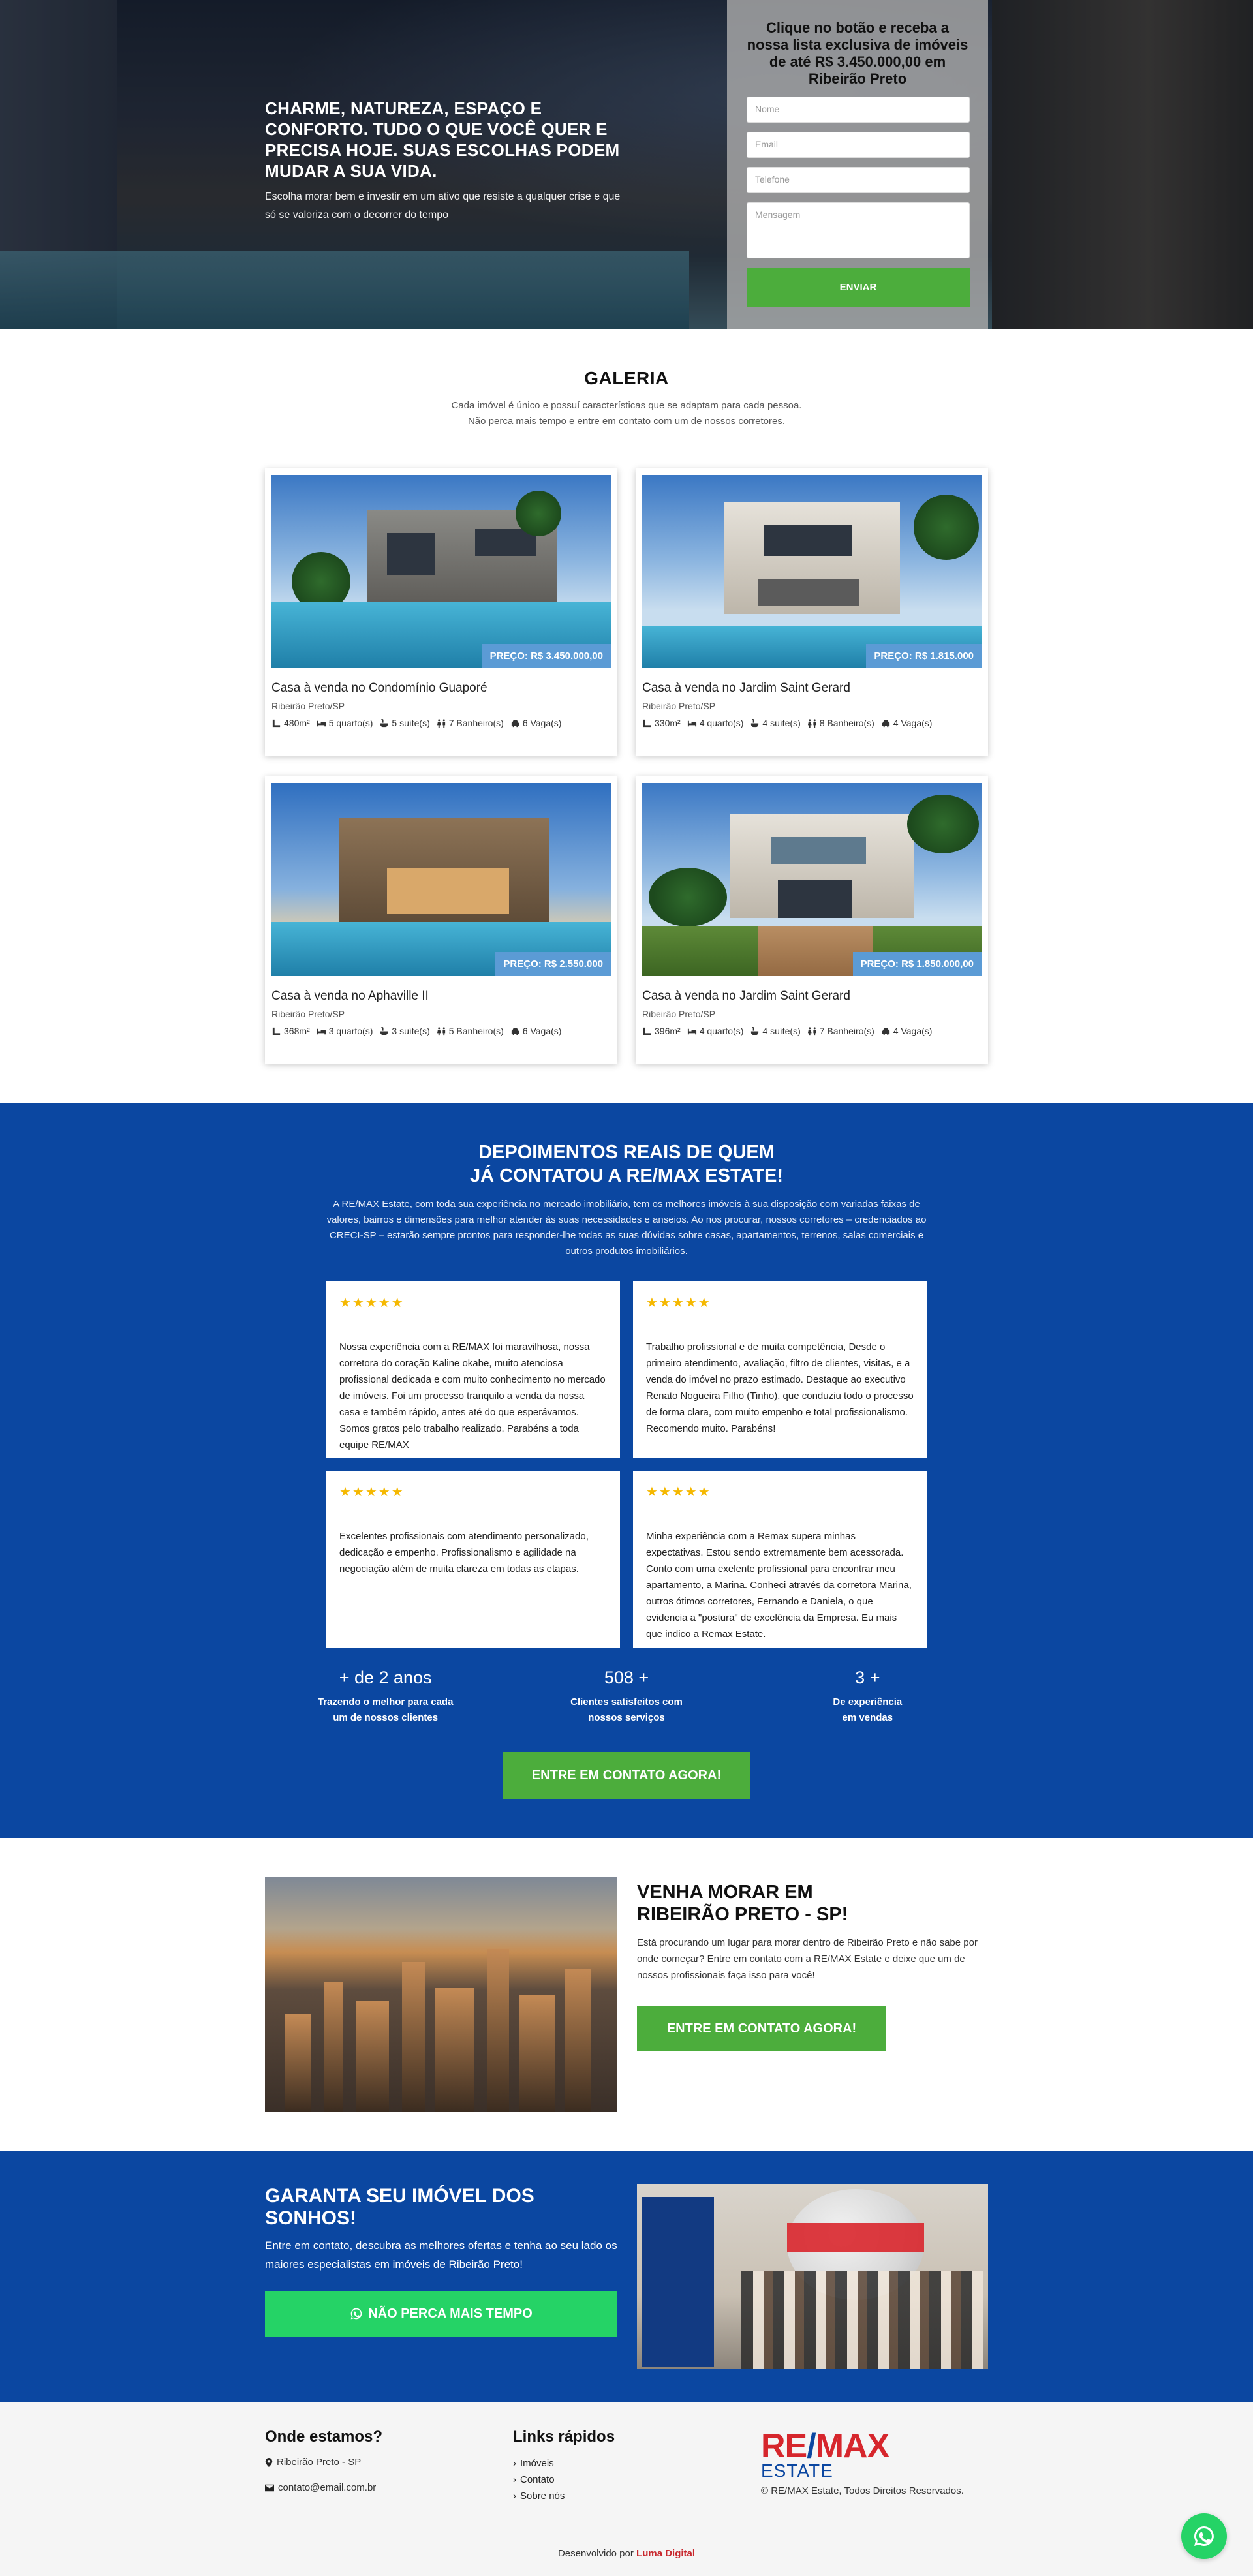 The height and width of the screenshot is (2576, 1253). What do you see at coordinates (722, 1031) in the screenshot?
I see `property-bedrooms: 4 quarto(s)` at bounding box center [722, 1031].